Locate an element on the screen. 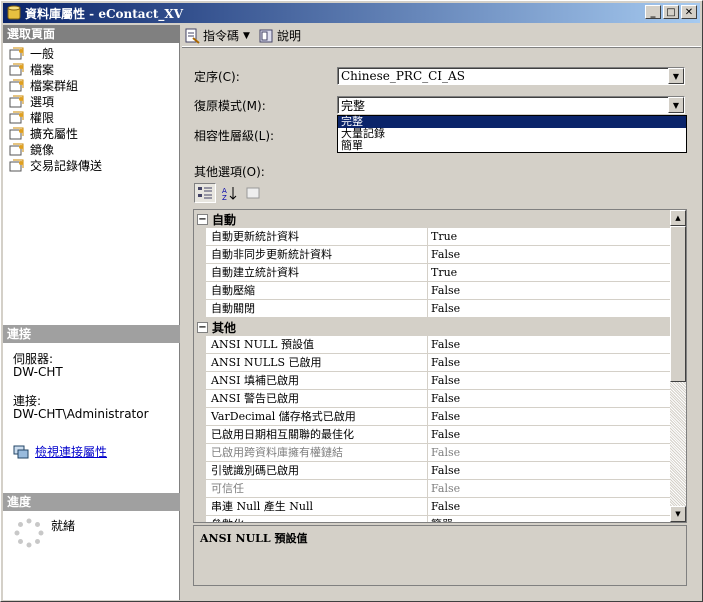 The image size is (703, 602). collation-row: 定序(C): Chinese_PRC_CI_AS ▼ is located at coordinates (439, 76).